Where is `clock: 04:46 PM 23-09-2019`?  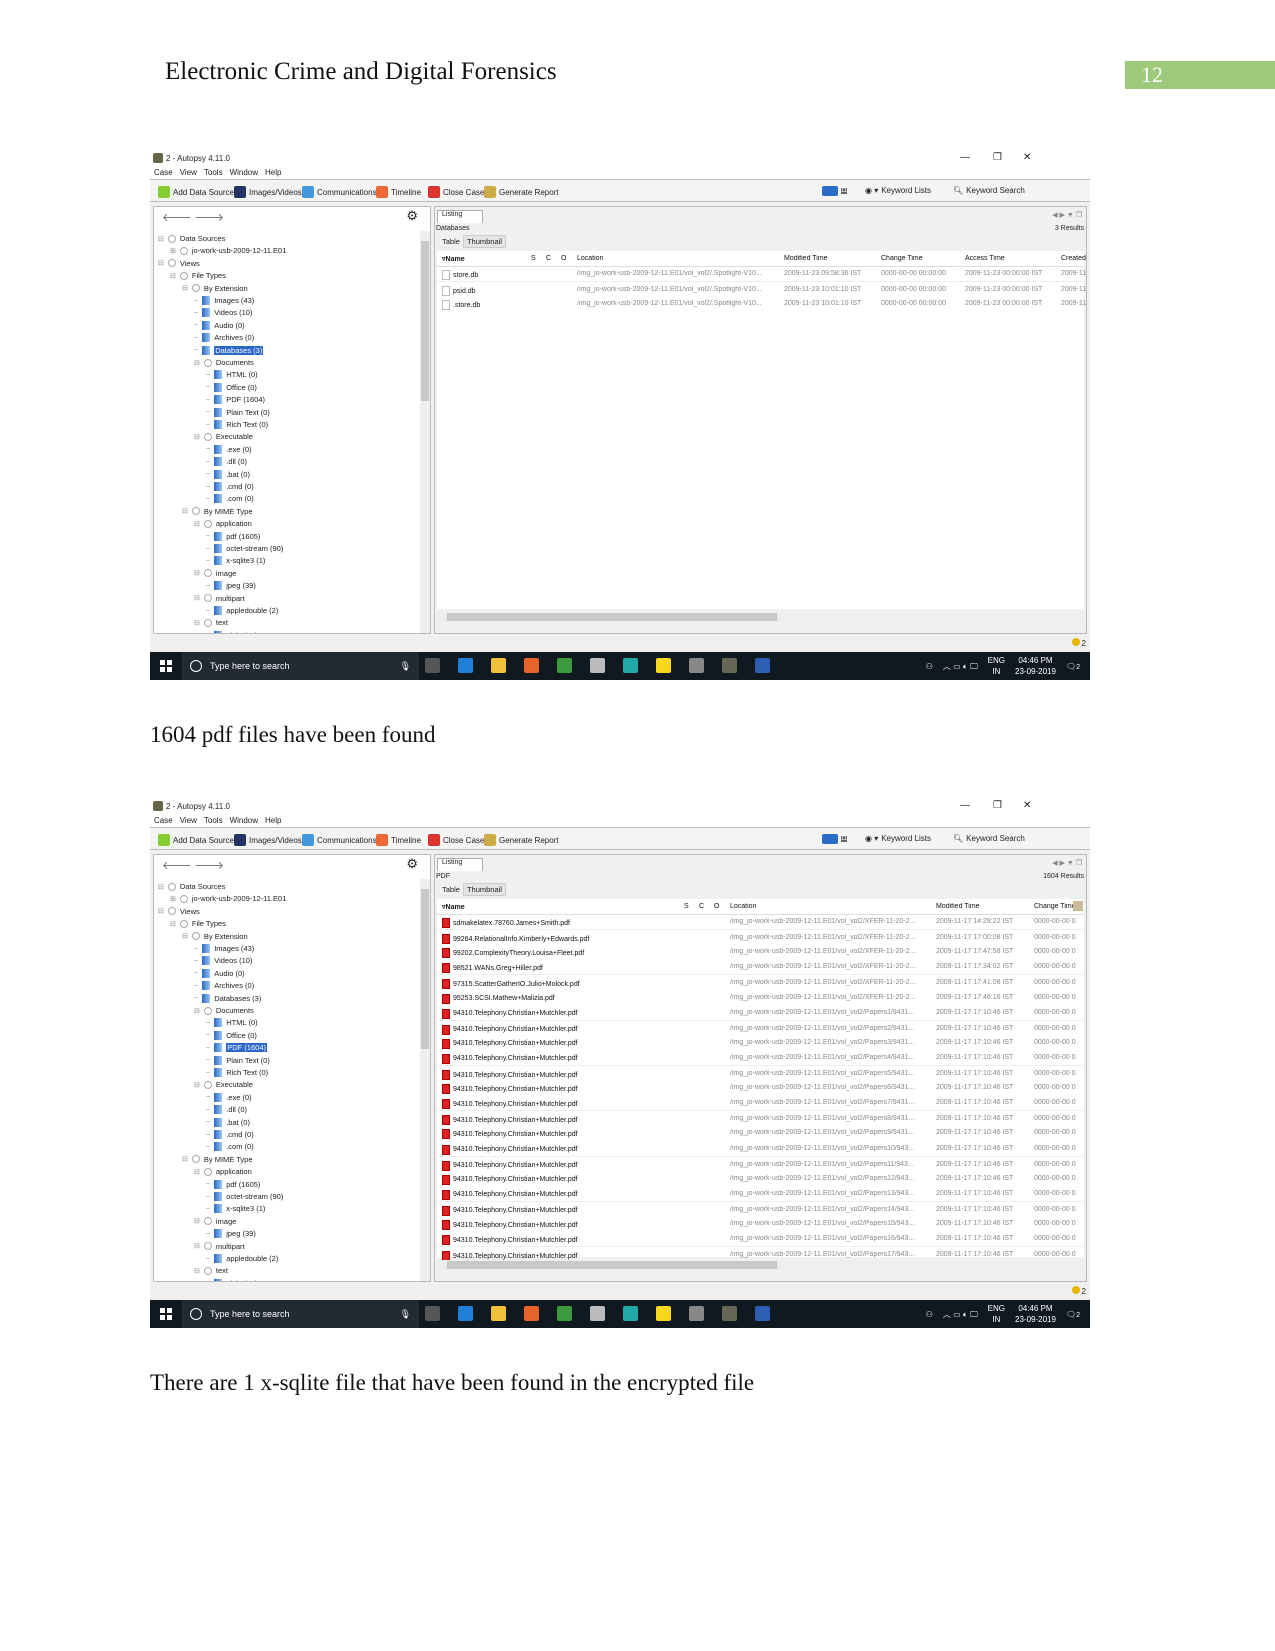
clock: 04:46 PM 23-09-2019 is located at coordinates (1035, 1314).